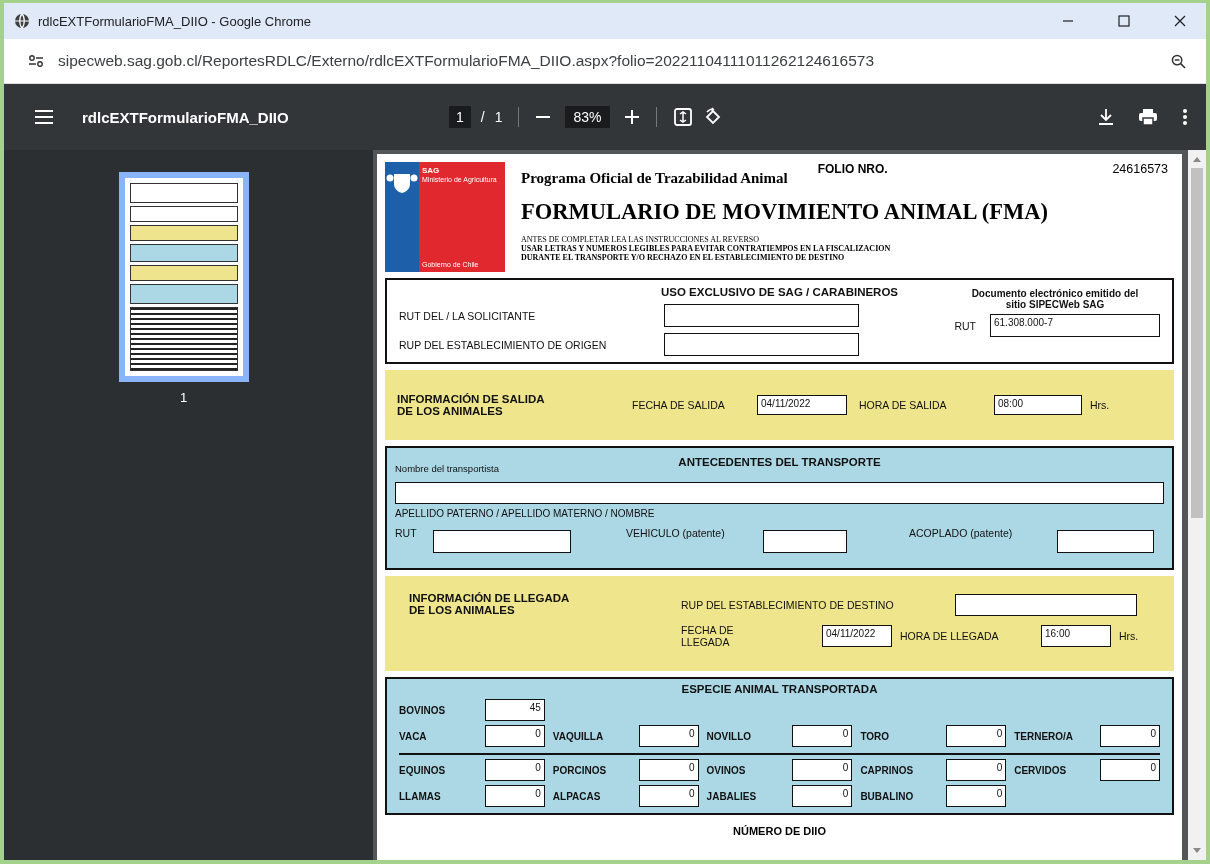 This screenshot has width=1210, height=864. Describe the element at coordinates (1180, 21) in the screenshot. I see `close-icon` at that location.